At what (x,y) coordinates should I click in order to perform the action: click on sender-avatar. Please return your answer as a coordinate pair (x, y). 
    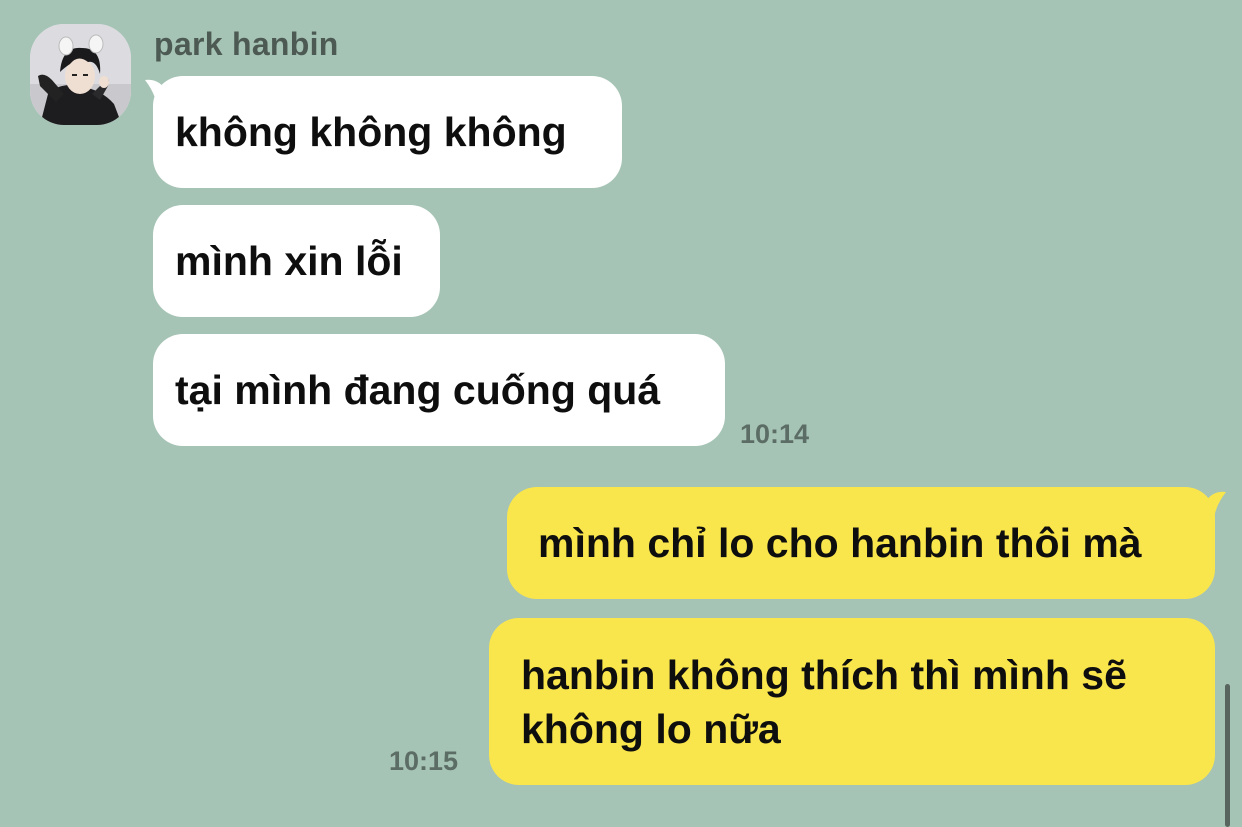
    Looking at the image, I should click on (80, 74).